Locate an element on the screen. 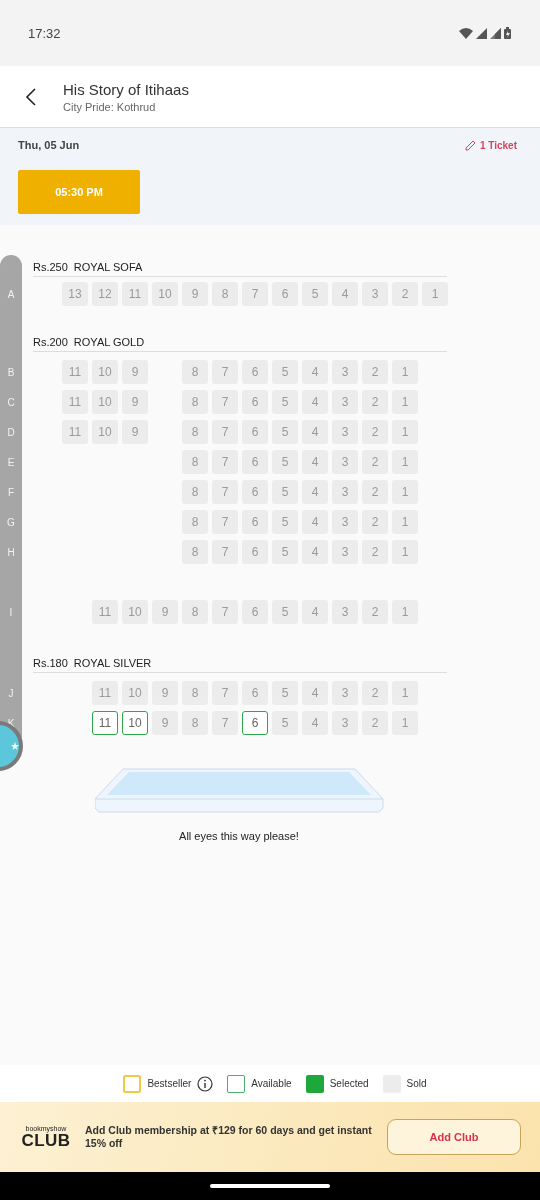 Image resolution: width=540 pixels, height=1200 pixels. battery-icon is located at coordinates (508, 33).